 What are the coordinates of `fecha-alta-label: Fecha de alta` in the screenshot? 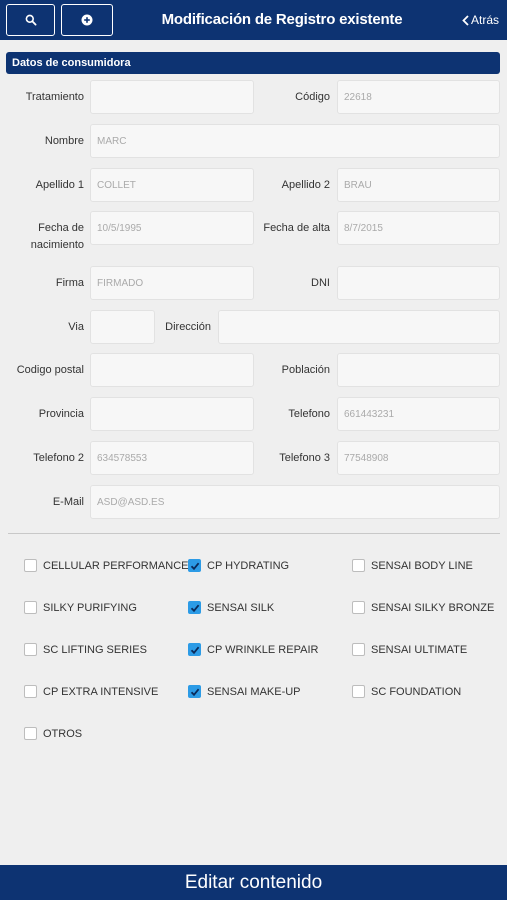 It's located at (296, 228).